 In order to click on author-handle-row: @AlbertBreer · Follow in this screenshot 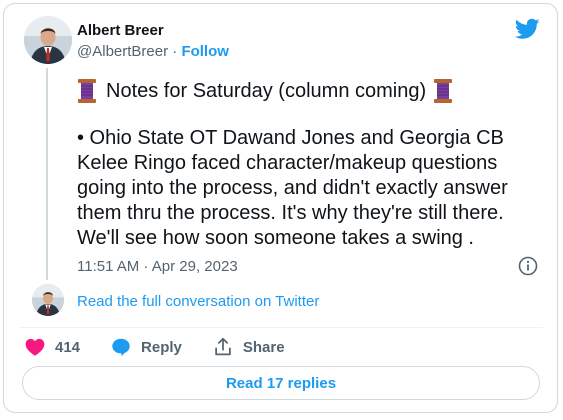, I will do `click(153, 51)`.